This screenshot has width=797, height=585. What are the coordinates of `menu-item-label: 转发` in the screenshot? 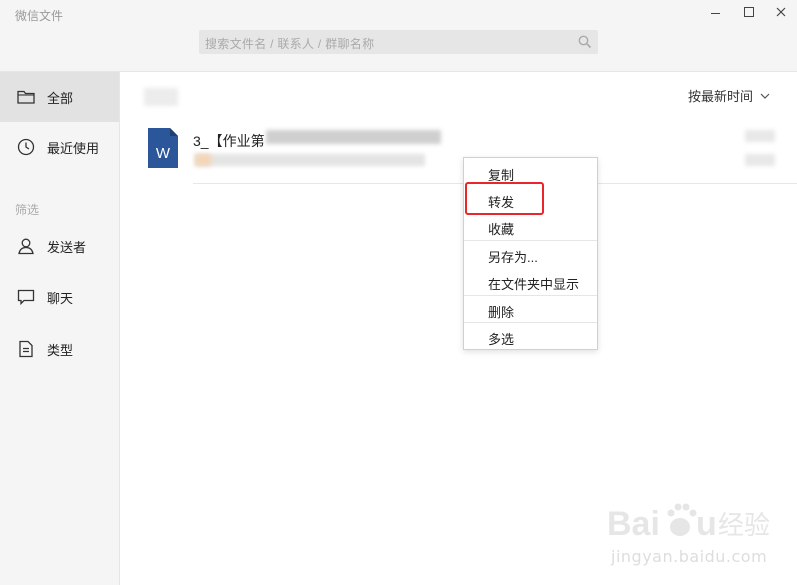 It's located at (501, 202).